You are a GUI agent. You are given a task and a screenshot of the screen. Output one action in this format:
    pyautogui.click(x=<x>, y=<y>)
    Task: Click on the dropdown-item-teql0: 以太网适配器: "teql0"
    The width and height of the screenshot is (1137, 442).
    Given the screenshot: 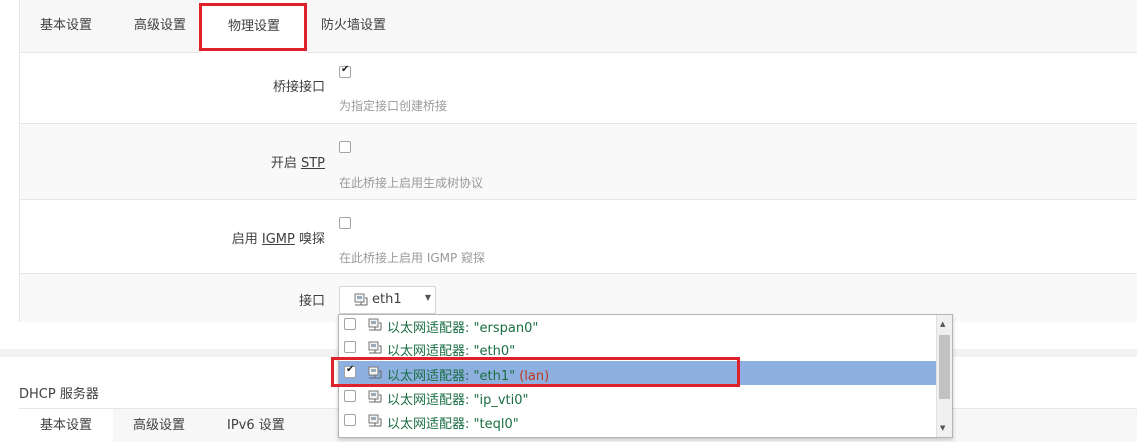 What is the action you would take?
    pyautogui.click(x=638, y=421)
    